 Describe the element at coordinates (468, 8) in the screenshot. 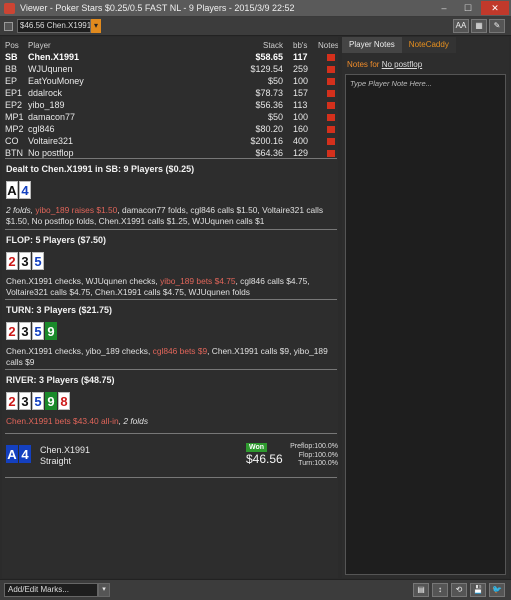

I see `maximize-button: ☐` at that location.